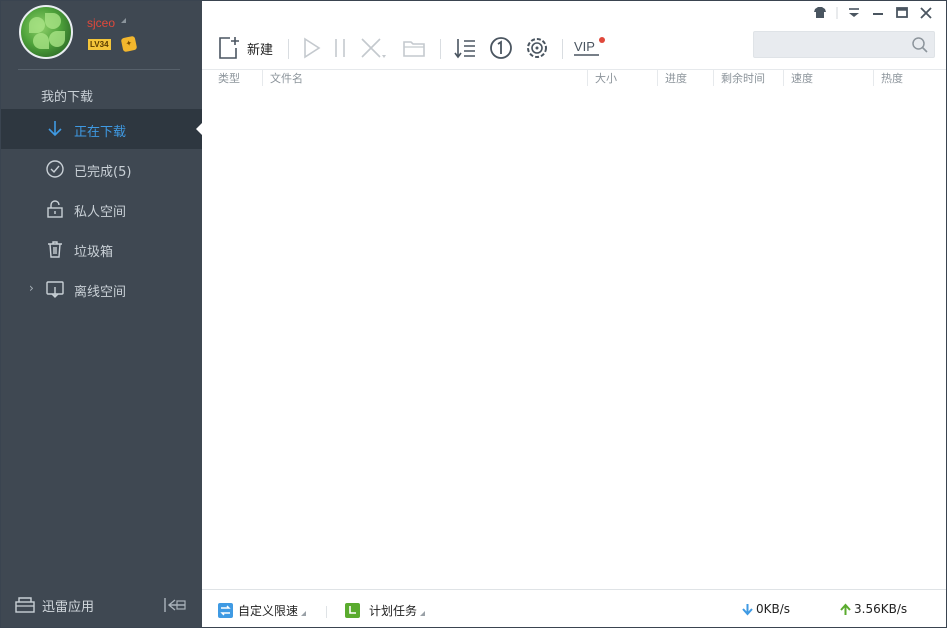 Image resolution: width=947 pixels, height=628 pixels. What do you see at coordinates (501, 48) in the screenshot?
I see `one-task-icon` at bounding box center [501, 48].